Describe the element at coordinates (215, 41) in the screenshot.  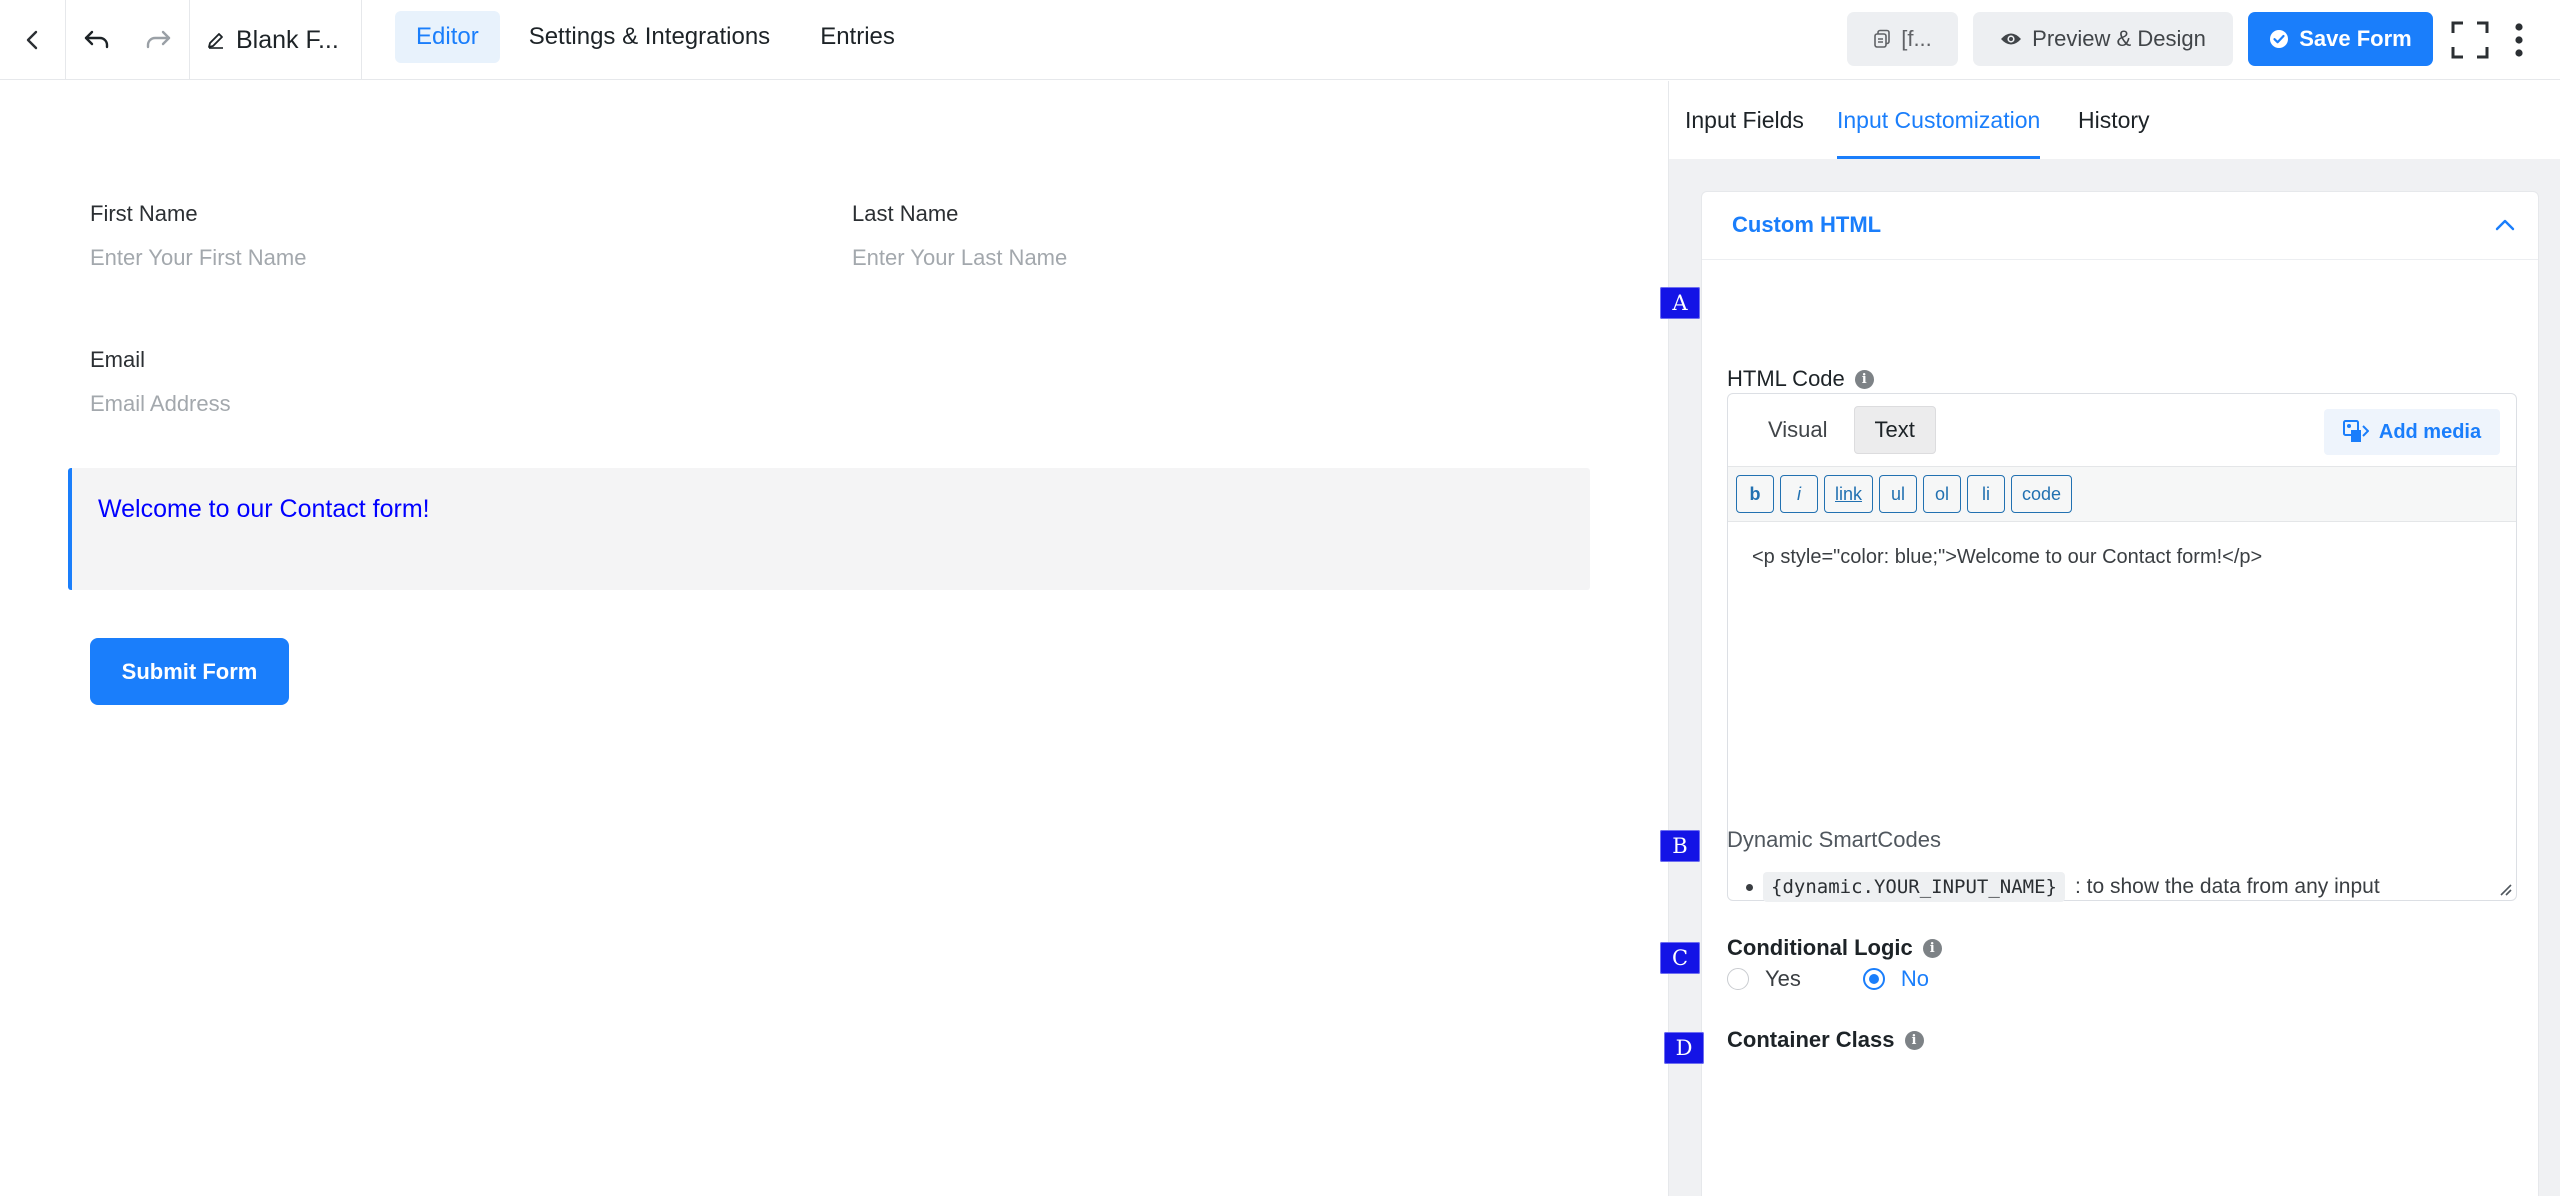
I see `pencil-icon` at that location.